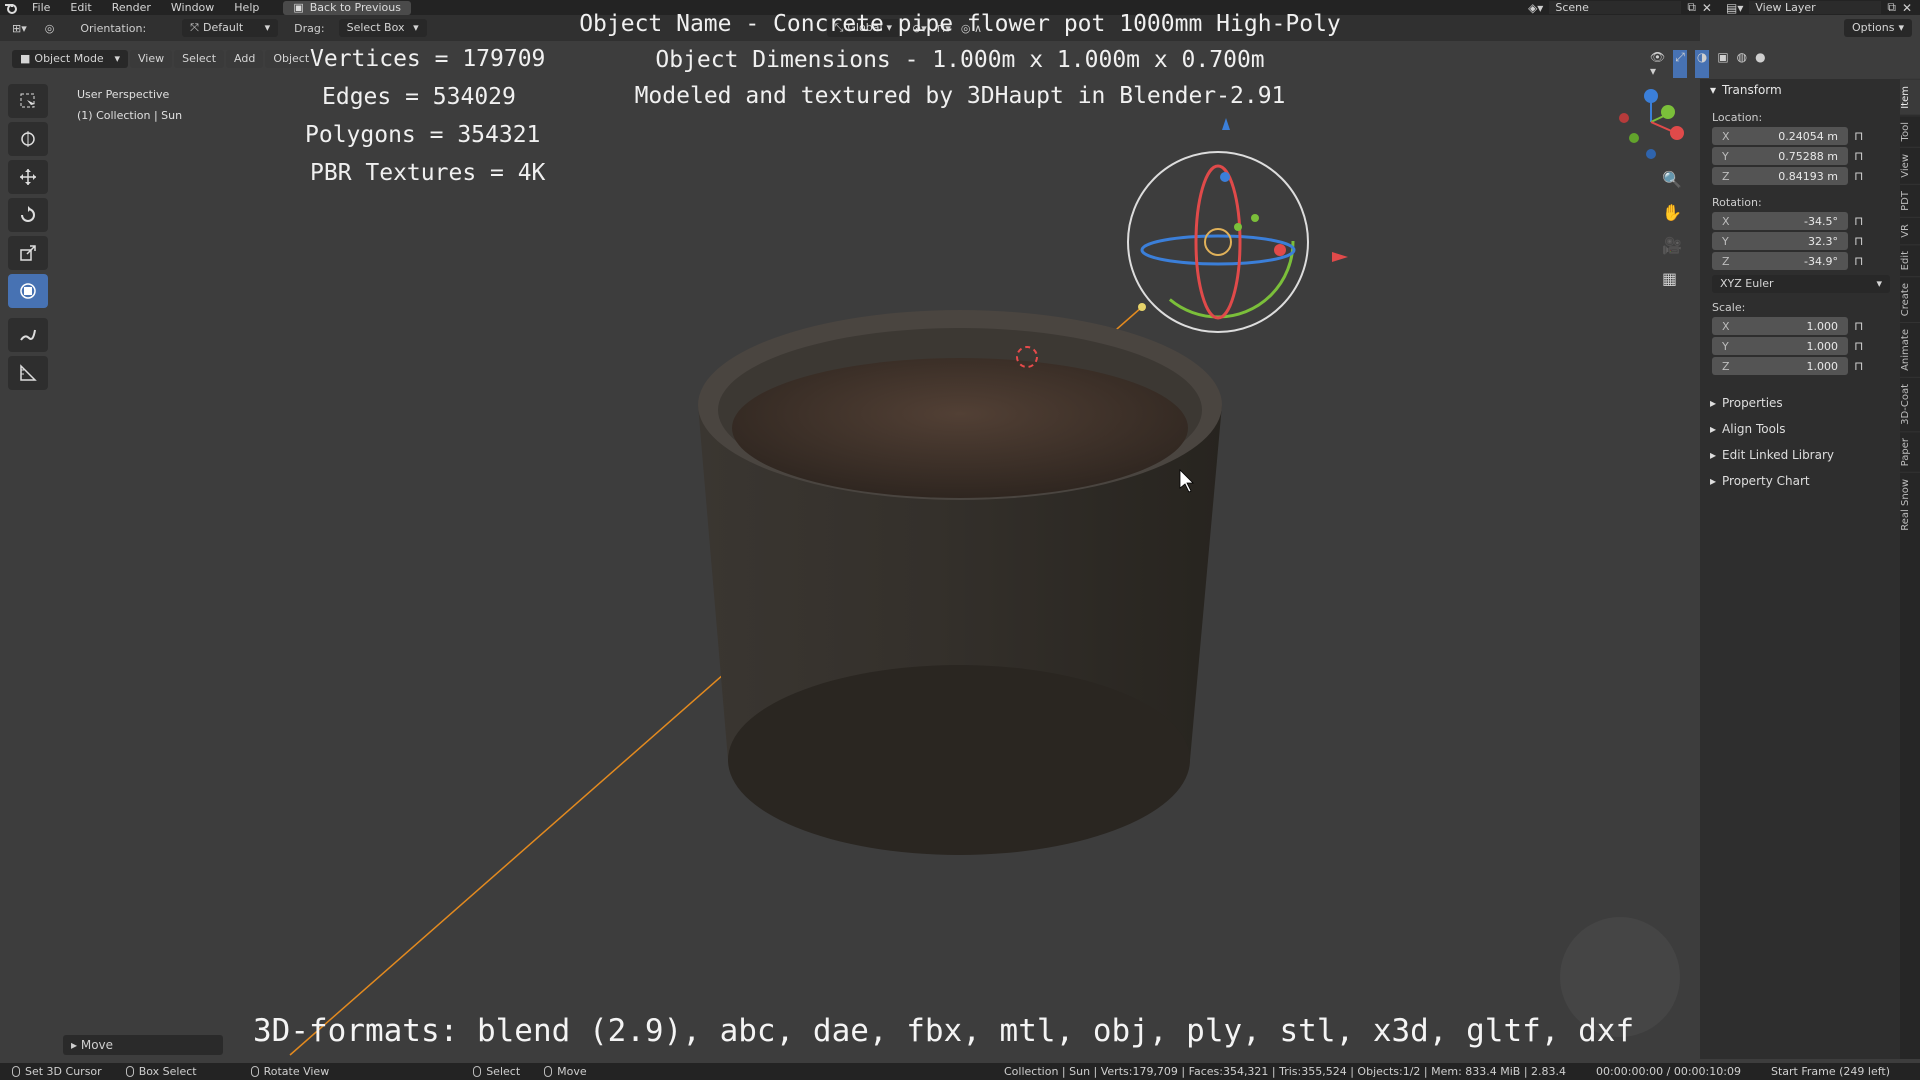 The image size is (1920, 1080). What do you see at coordinates (143, 1045) in the screenshot?
I see `last-operator-panel: ▸ Move` at bounding box center [143, 1045].